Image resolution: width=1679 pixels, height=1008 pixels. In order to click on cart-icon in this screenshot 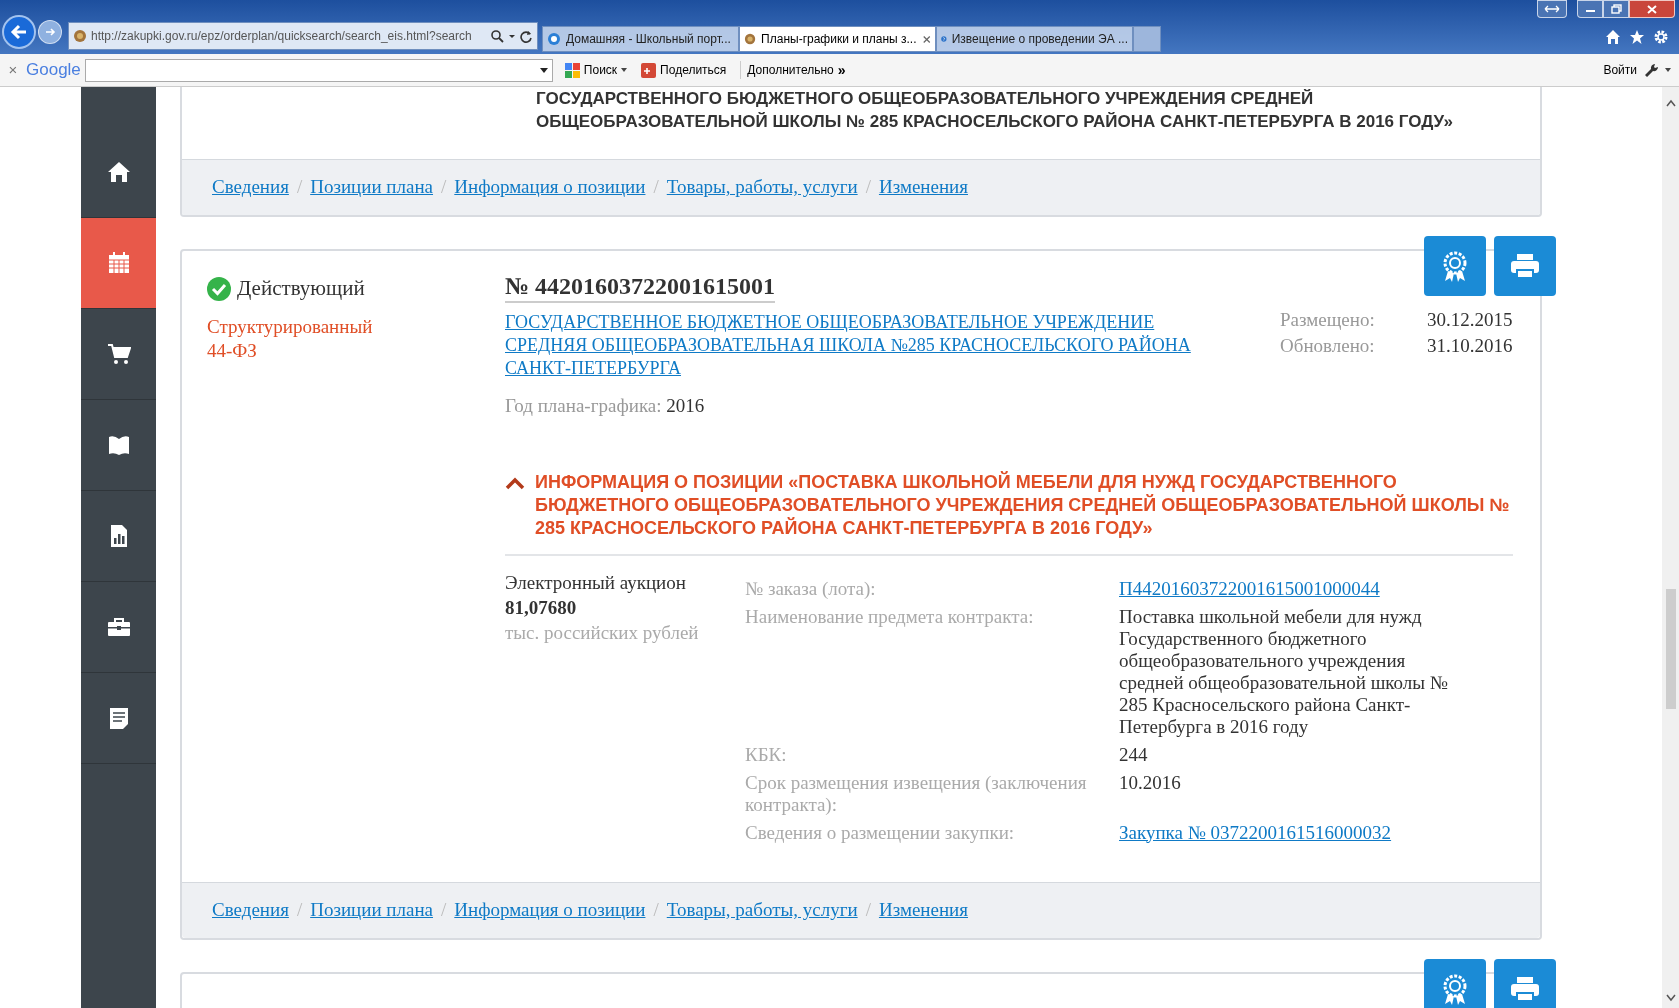, I will do `click(118, 354)`.